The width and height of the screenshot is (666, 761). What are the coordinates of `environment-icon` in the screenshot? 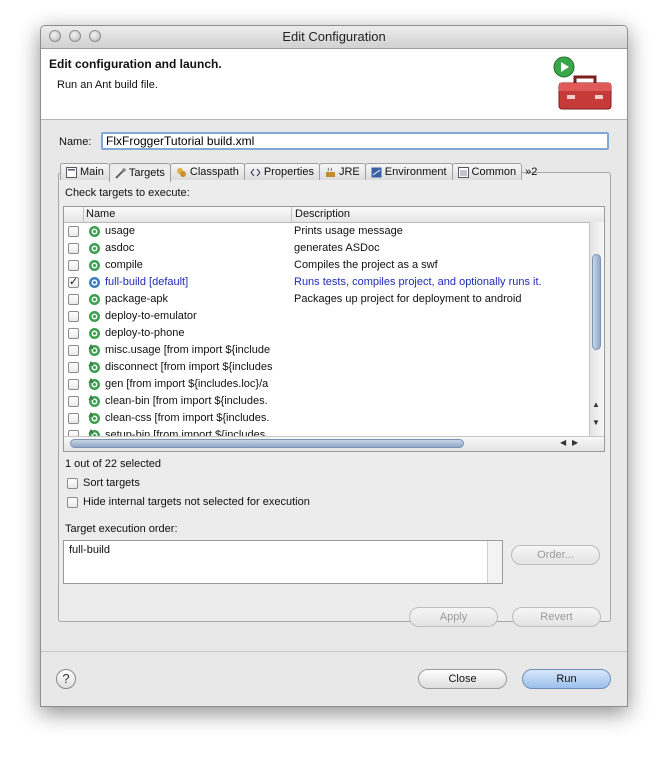 It's located at (376, 172).